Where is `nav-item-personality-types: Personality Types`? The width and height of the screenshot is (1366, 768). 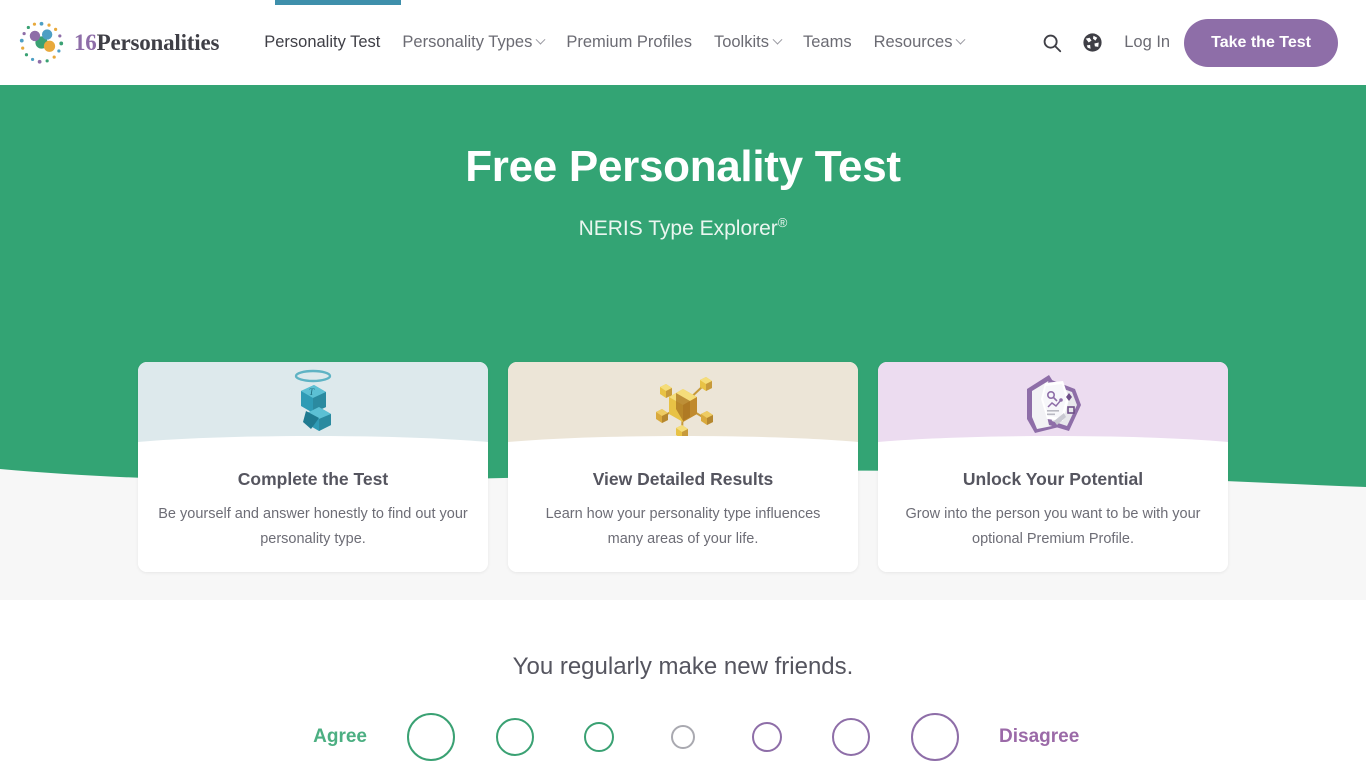
nav-item-personality-types: Personality Types is located at coordinates (473, 42).